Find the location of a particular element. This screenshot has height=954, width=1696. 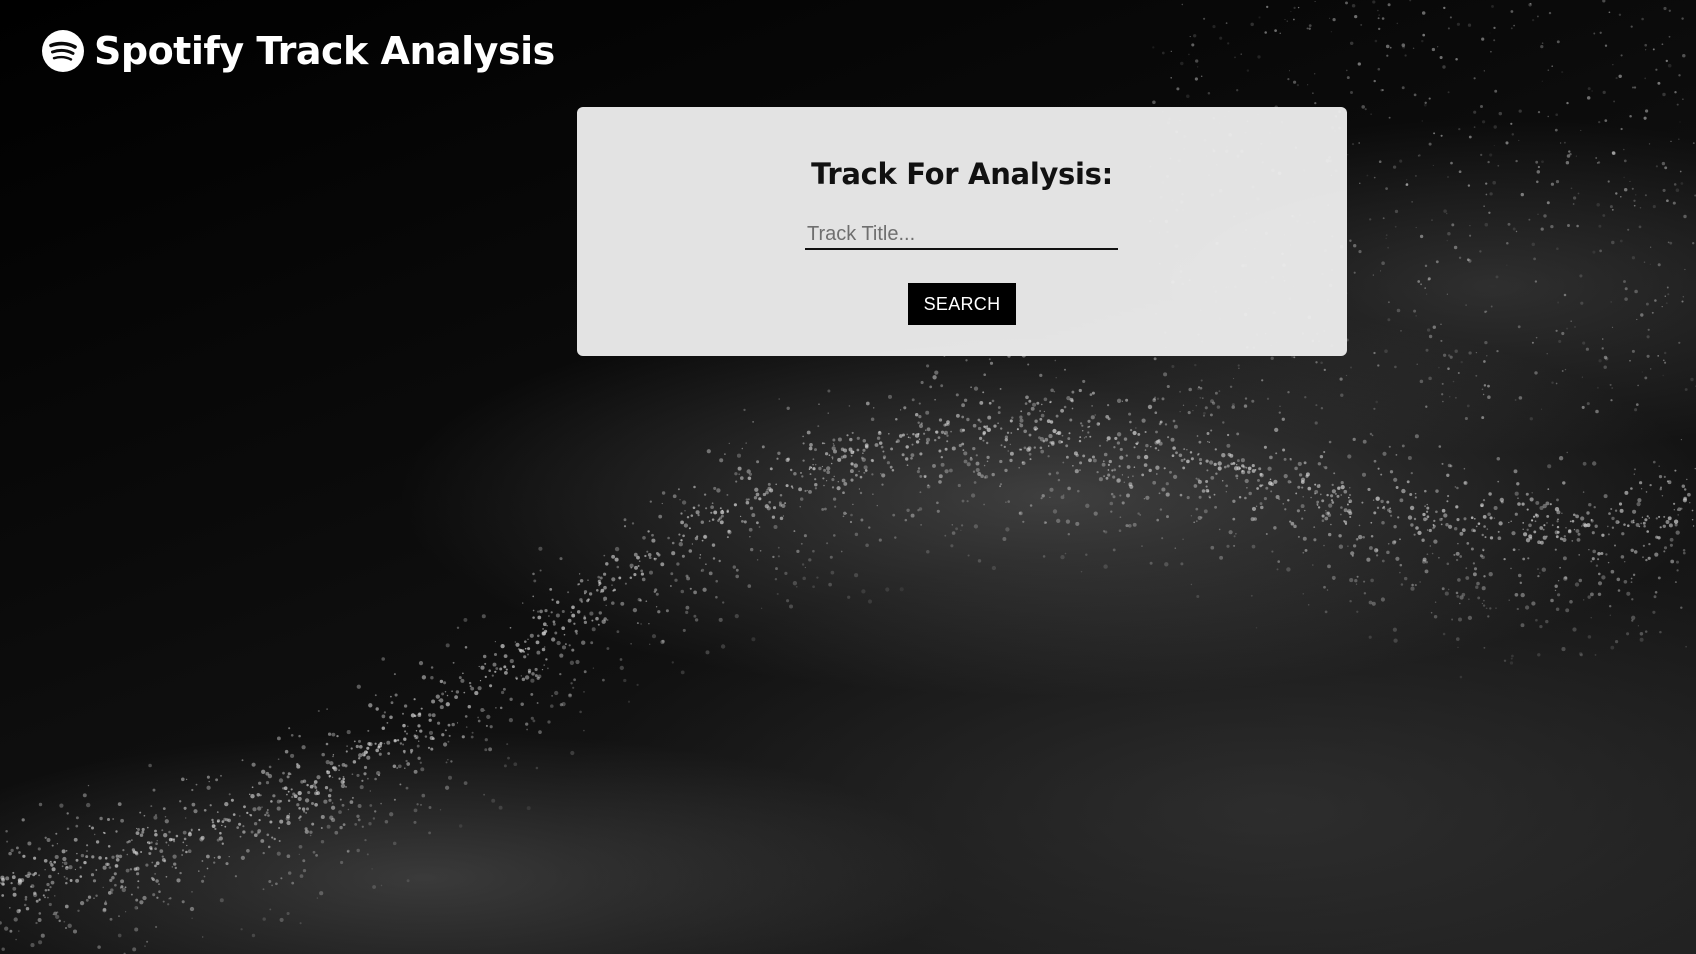

track-title-input is located at coordinates (961, 235).